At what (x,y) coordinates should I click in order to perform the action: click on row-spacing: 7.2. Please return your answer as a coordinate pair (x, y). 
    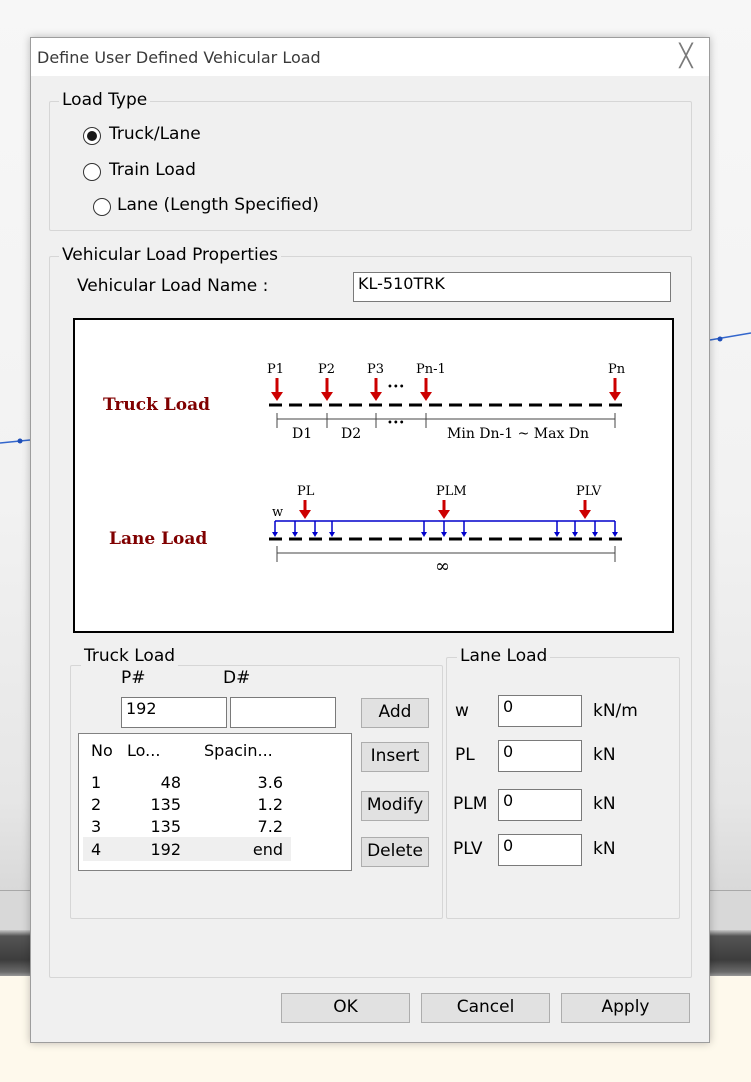
    Looking at the image, I should click on (270, 826).